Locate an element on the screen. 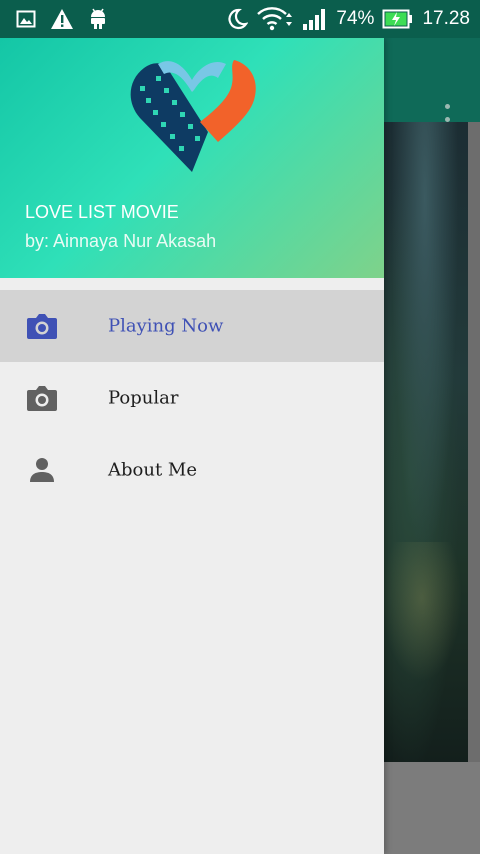  menu-label-playing-now: Playing Now is located at coordinates (166, 326).